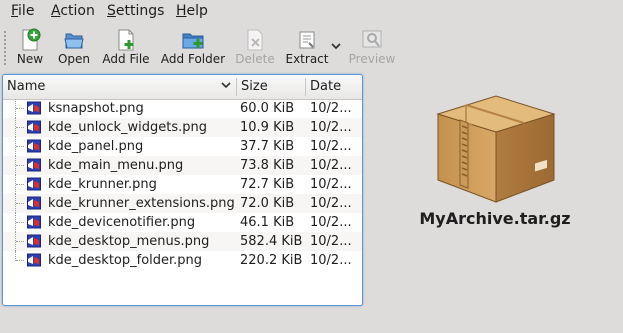 This screenshot has height=333, width=623. I want to click on file-size: 582.4 KiB, so click(271, 241).